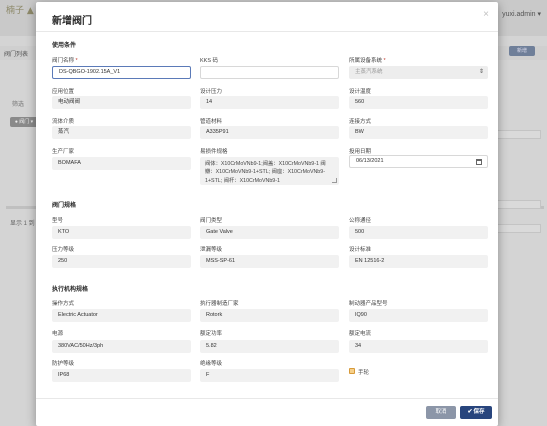 The image size is (547, 426). What do you see at coordinates (370, 161) in the screenshot?
I see `install-date-value: 06/13/2021` at bounding box center [370, 161].